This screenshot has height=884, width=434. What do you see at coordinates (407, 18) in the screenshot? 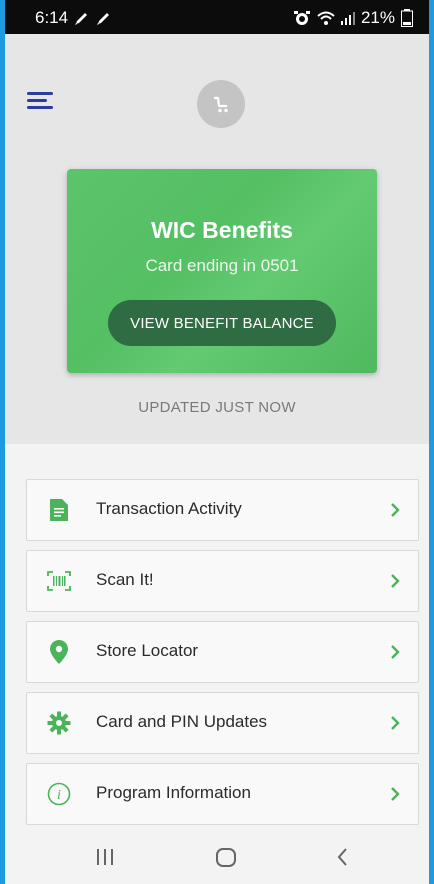
I see `battery-icon` at bounding box center [407, 18].